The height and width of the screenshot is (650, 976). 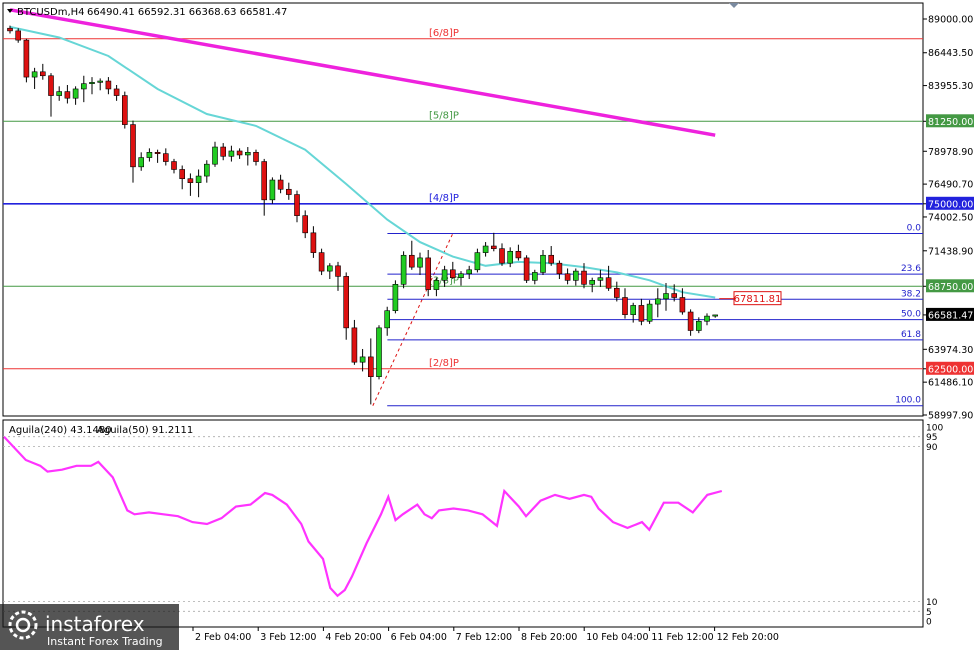 What do you see at coordinates (758, 299) in the screenshot?
I see `marked-price-label: 67811.81` at bounding box center [758, 299].